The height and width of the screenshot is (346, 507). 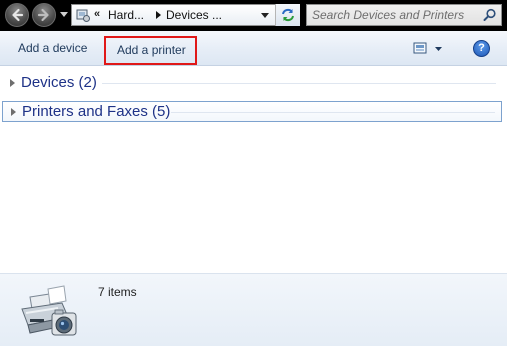 I want to click on group-title-devices: Devices (2), so click(x=59, y=82).